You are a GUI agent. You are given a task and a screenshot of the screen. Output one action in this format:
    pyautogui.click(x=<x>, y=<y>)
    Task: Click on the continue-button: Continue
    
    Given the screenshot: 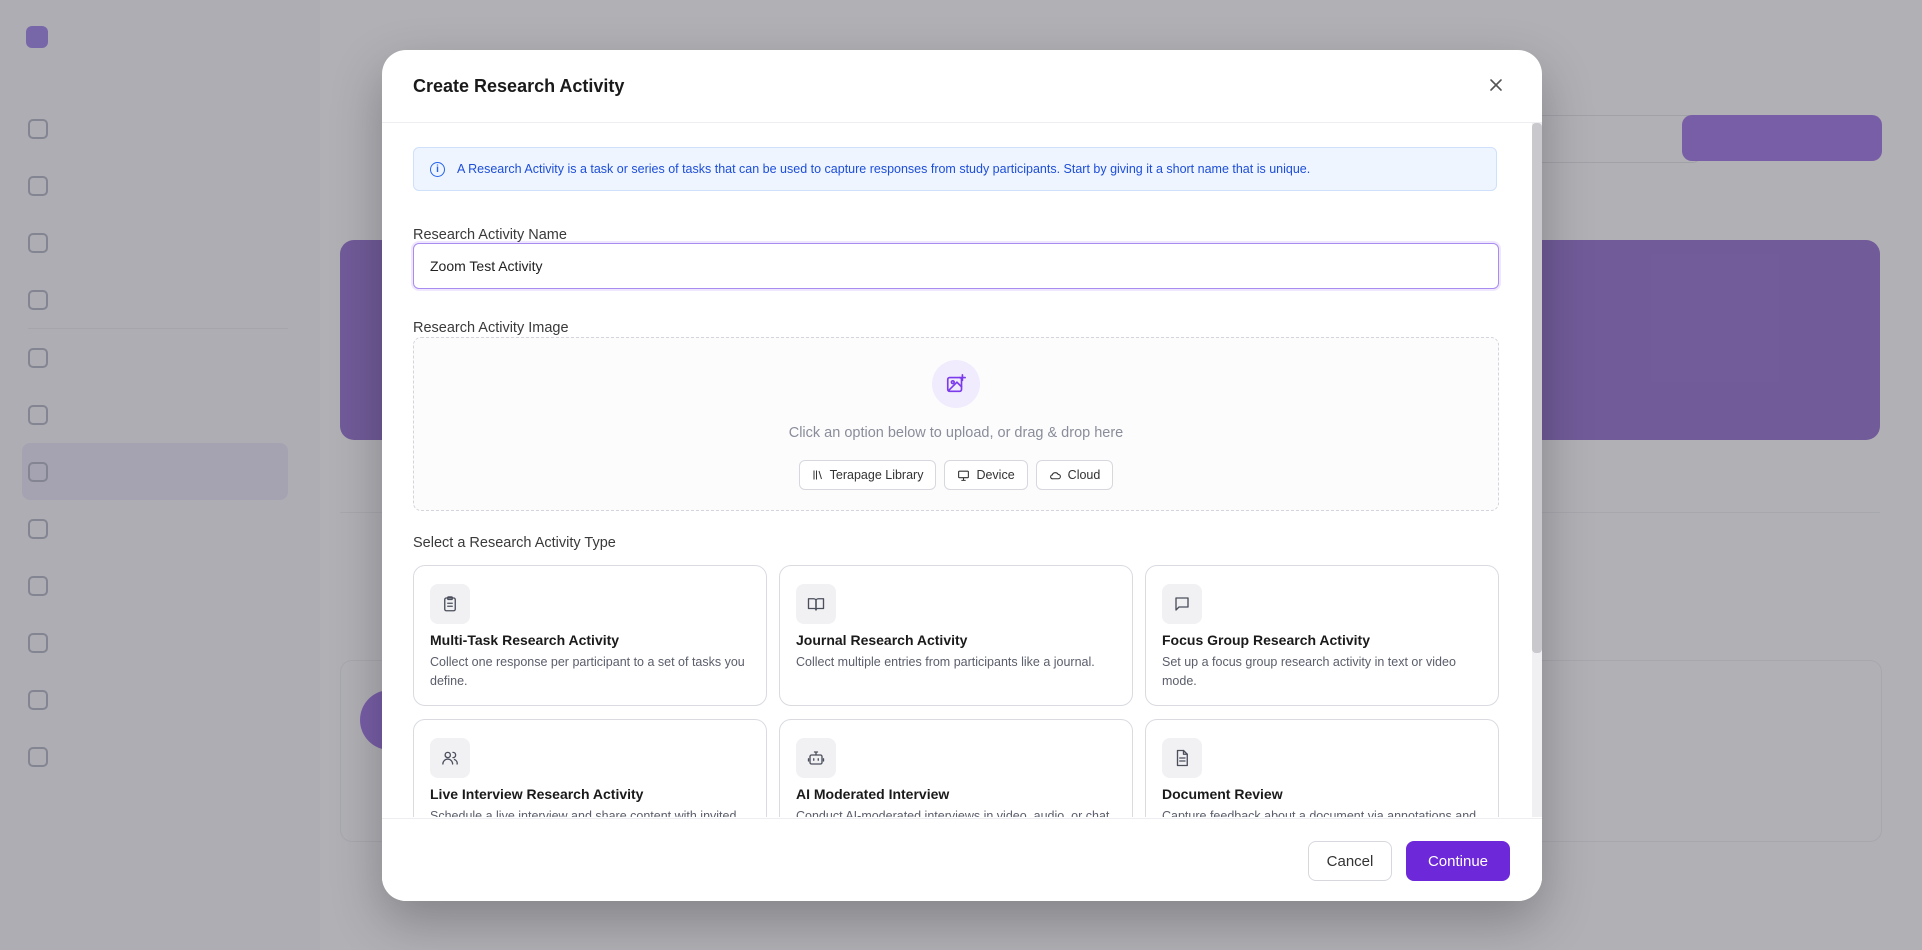 What is the action you would take?
    pyautogui.click(x=1458, y=861)
    